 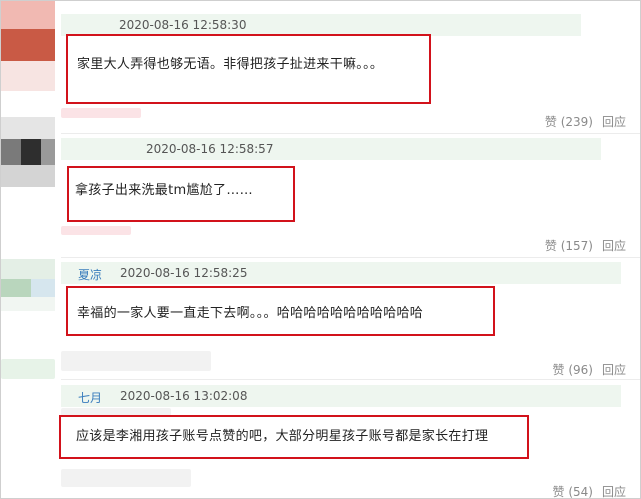 I want to click on like-count: (239), so click(x=576, y=122).